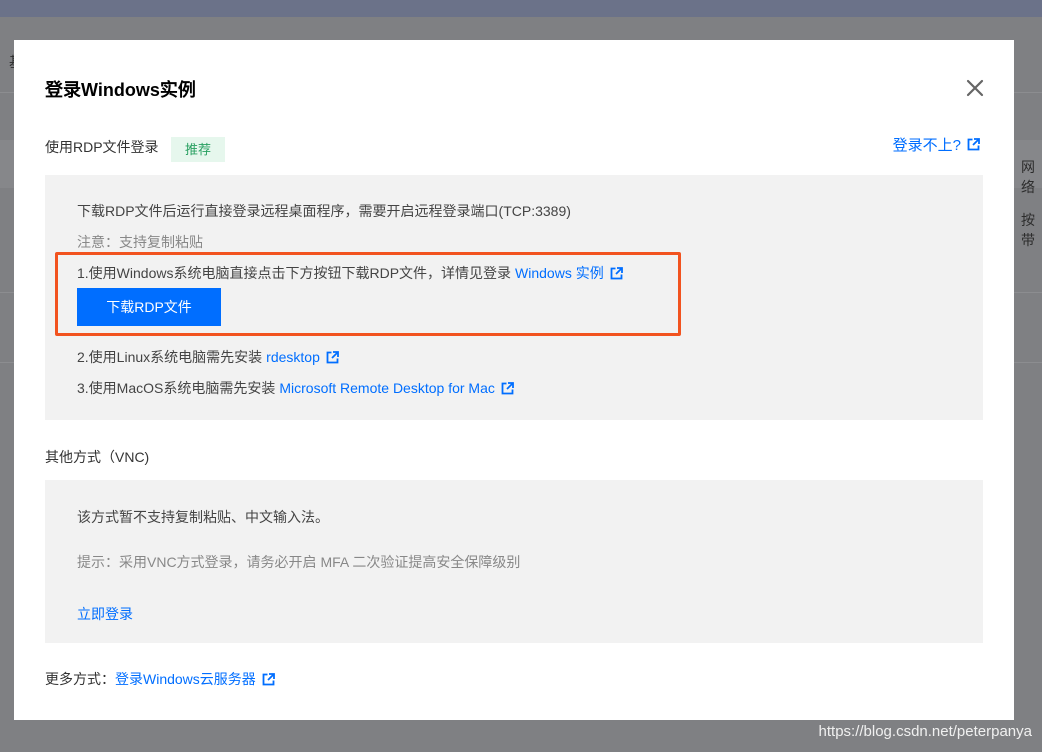 Image resolution: width=1042 pixels, height=752 pixels. Describe the element at coordinates (294, 273) in the screenshot. I see `rdp-step-text: 1.使用Windows系统电脑直接点击下方按钮下载RDP文件，详情见登录` at that location.